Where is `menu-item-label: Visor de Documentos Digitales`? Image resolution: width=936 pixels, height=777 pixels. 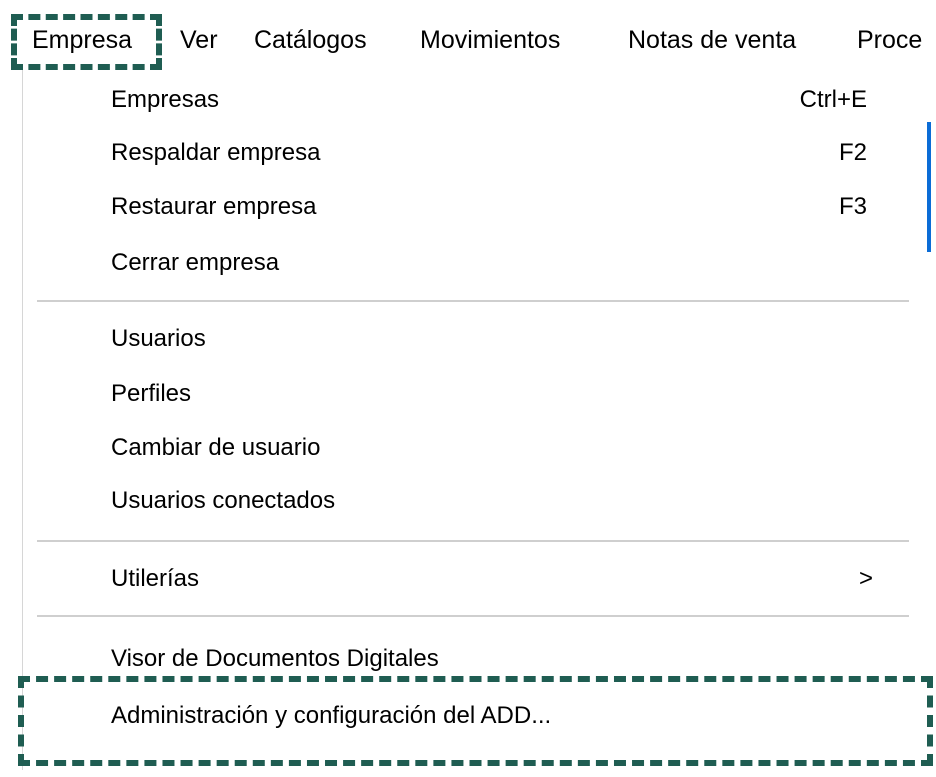 menu-item-label: Visor de Documentos Digitales is located at coordinates (275, 658).